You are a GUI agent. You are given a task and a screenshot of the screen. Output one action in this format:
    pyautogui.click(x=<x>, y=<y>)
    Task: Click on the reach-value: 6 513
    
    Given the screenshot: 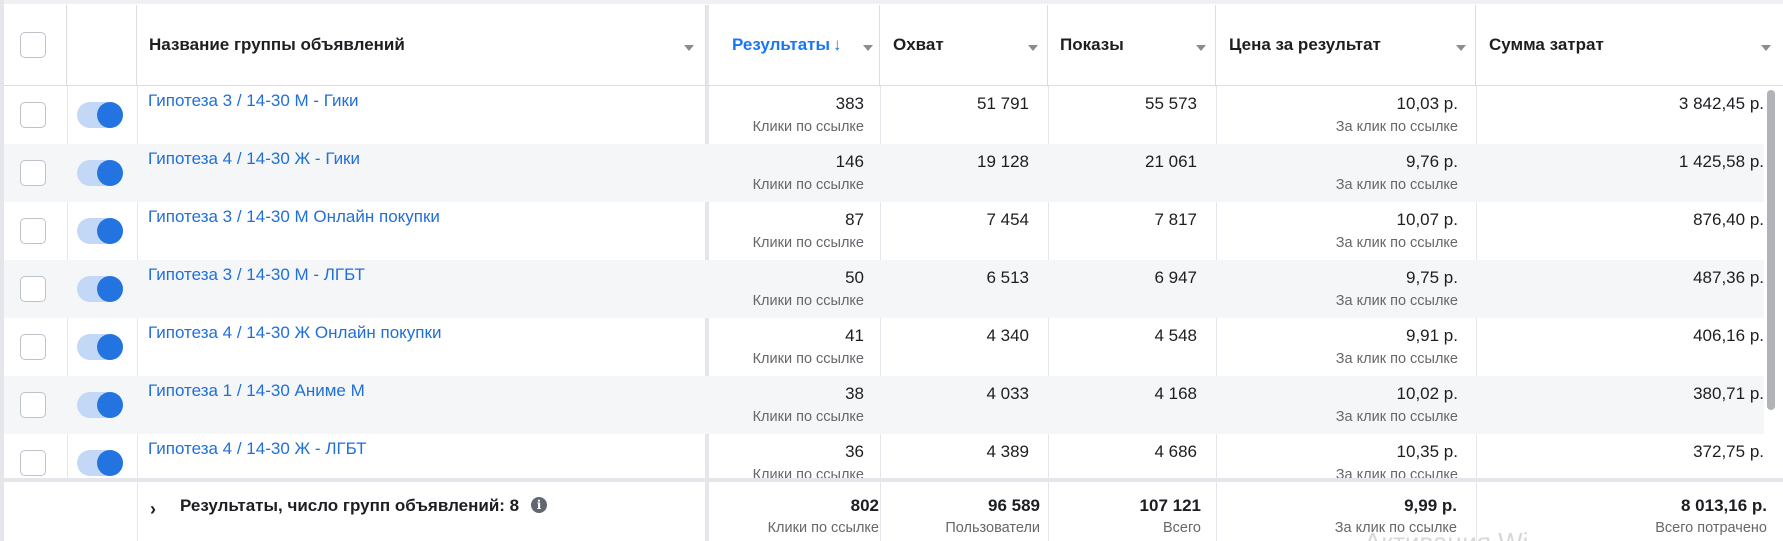 What is the action you would take?
    pyautogui.click(x=1007, y=277)
    